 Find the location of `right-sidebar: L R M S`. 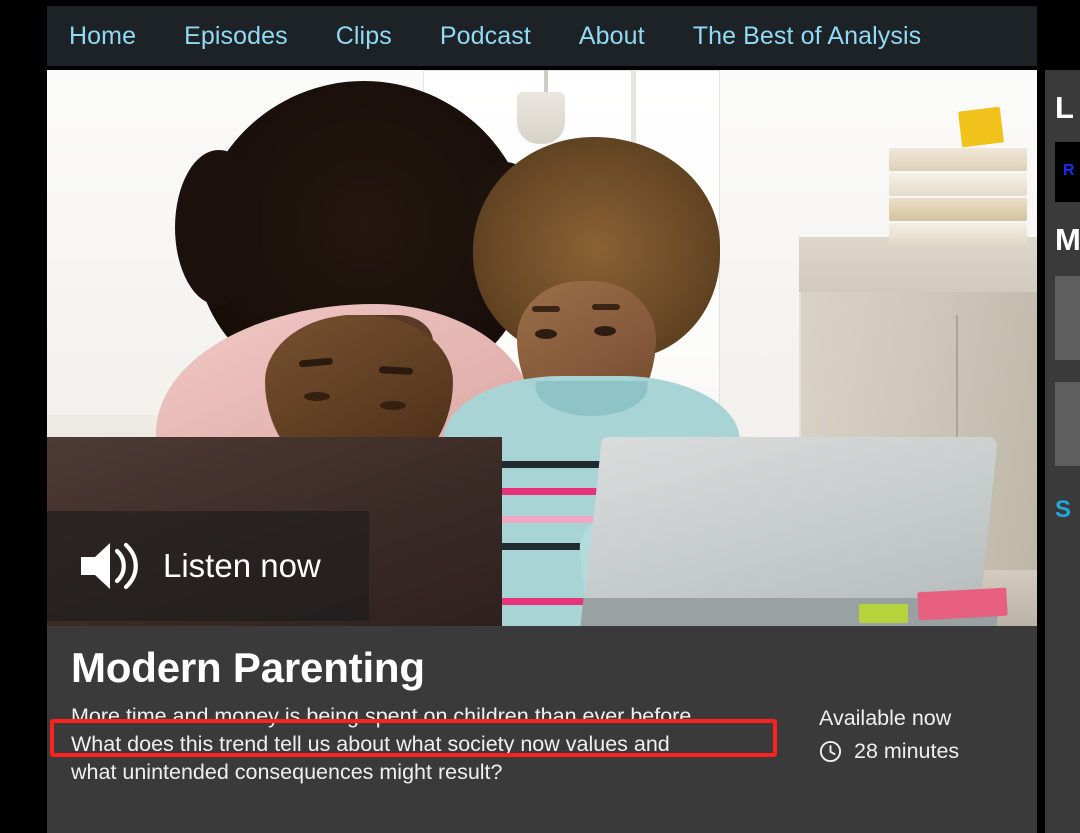

right-sidebar: L R M S is located at coordinates (1062, 451).